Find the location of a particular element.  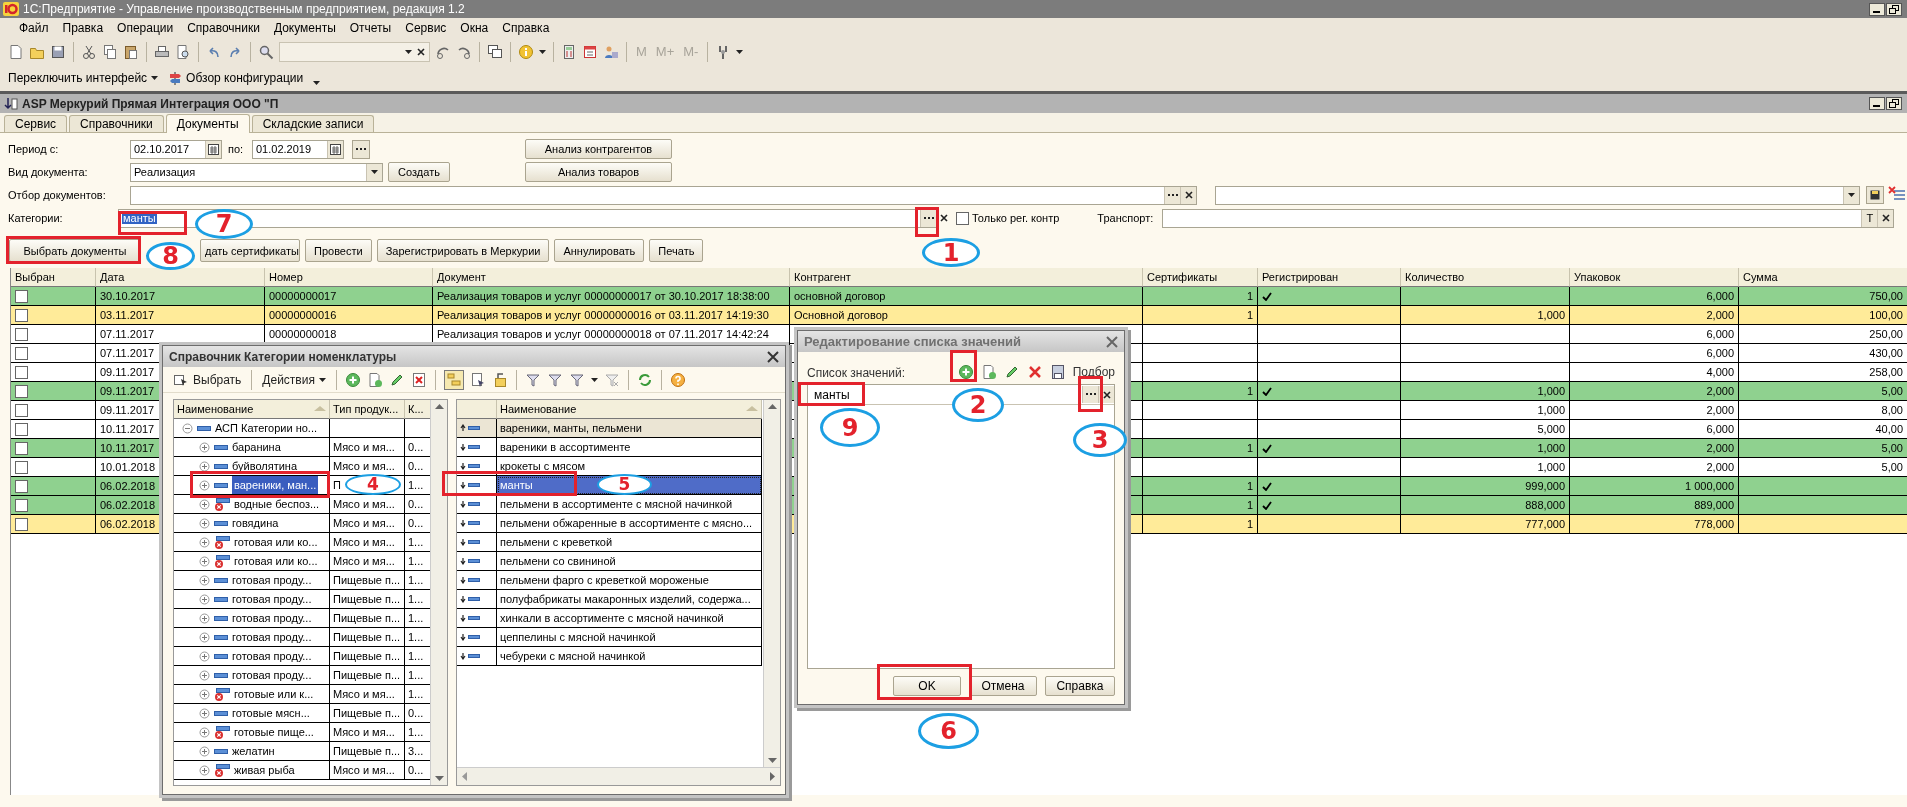

field-label: Отбор документов: is located at coordinates (57, 195).